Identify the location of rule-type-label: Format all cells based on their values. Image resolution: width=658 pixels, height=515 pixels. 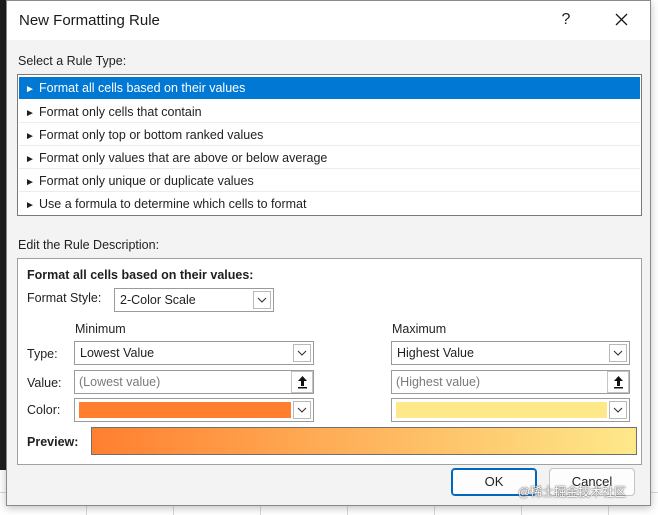
(142, 88).